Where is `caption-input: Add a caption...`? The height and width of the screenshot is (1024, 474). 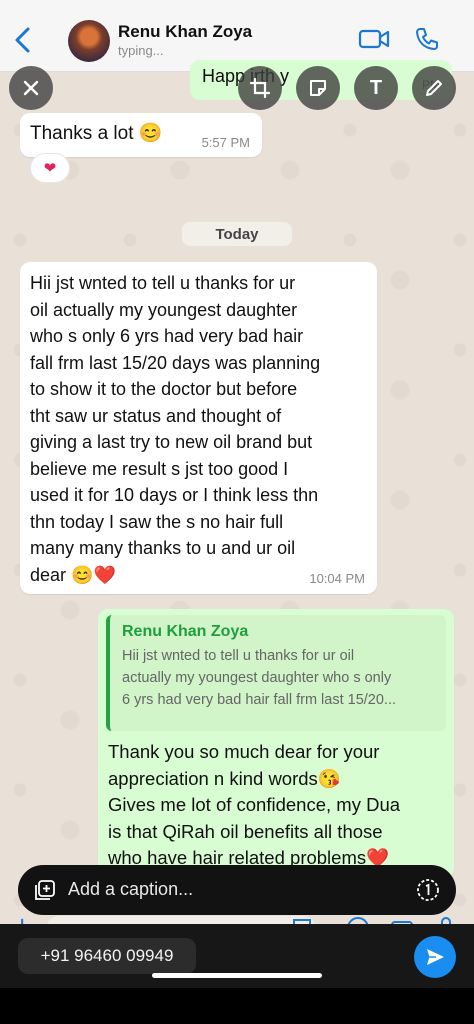 caption-input: Add a caption... is located at coordinates (130, 889).